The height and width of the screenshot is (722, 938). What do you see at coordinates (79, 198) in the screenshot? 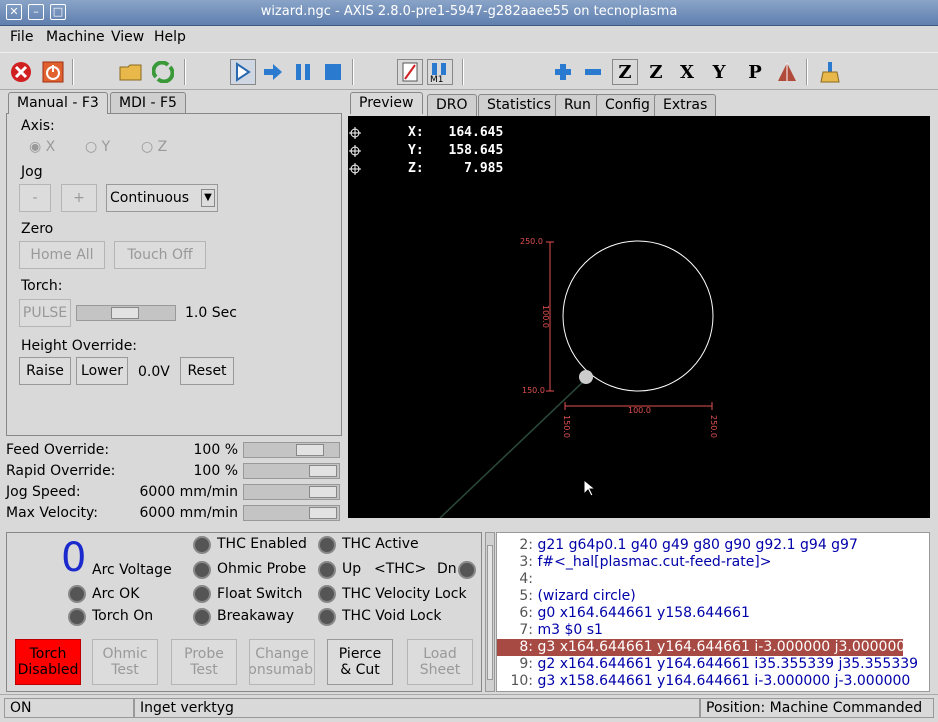
I see `jog-plus-button: +` at bounding box center [79, 198].